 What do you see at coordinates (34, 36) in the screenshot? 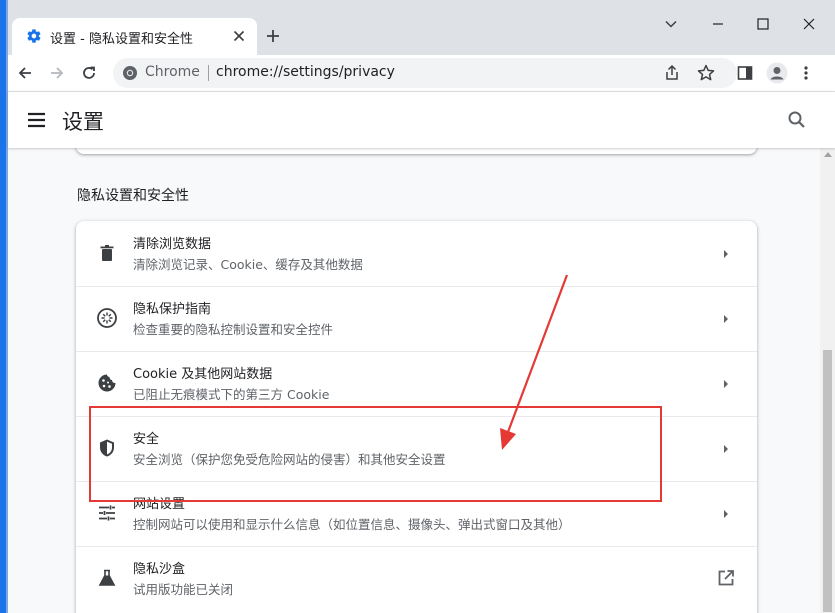
I see `gear-icon` at bounding box center [34, 36].